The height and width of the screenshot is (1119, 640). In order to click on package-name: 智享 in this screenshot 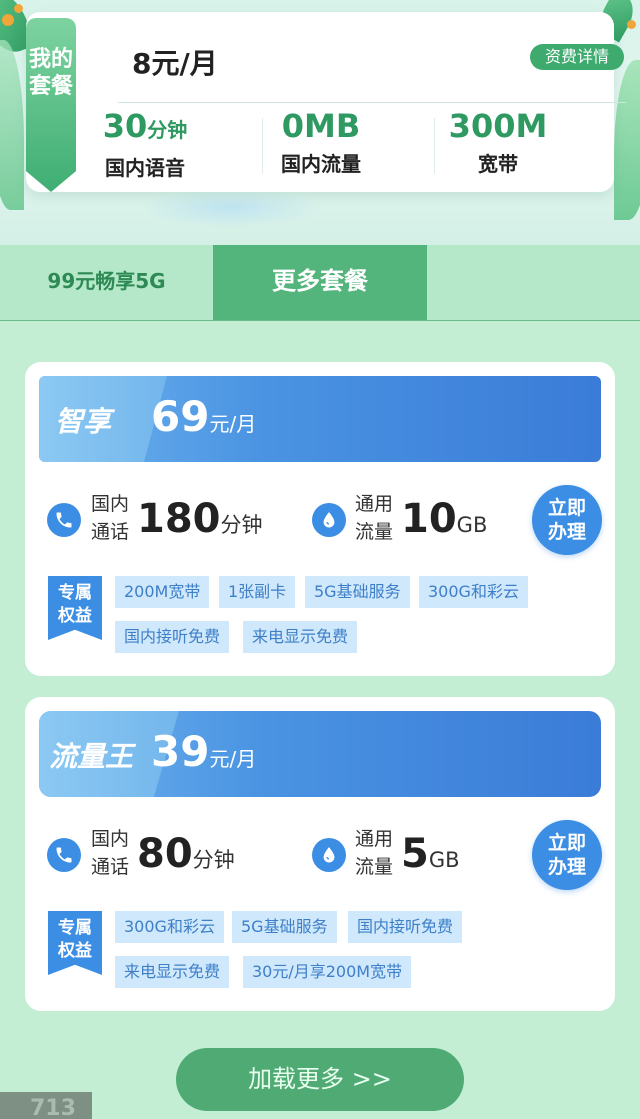, I will do `click(83, 421)`.